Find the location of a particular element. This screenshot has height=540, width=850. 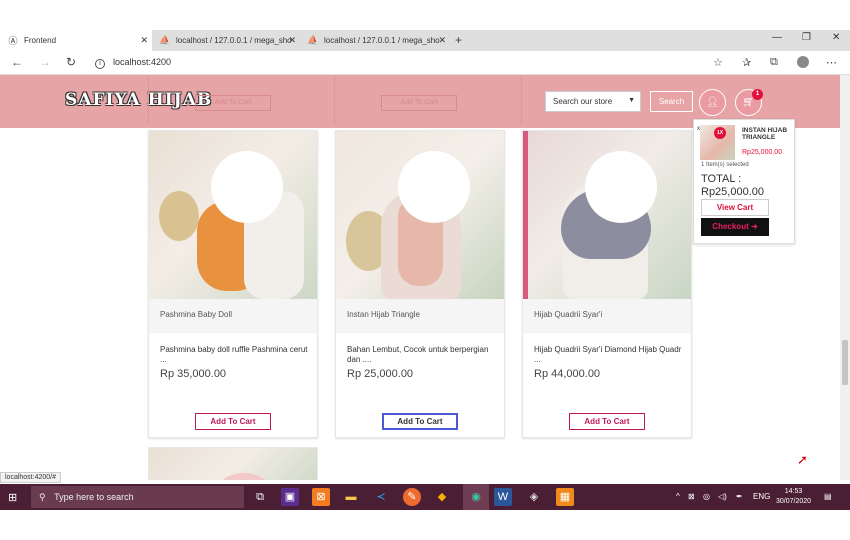

search-button: Search is located at coordinates (671, 101).